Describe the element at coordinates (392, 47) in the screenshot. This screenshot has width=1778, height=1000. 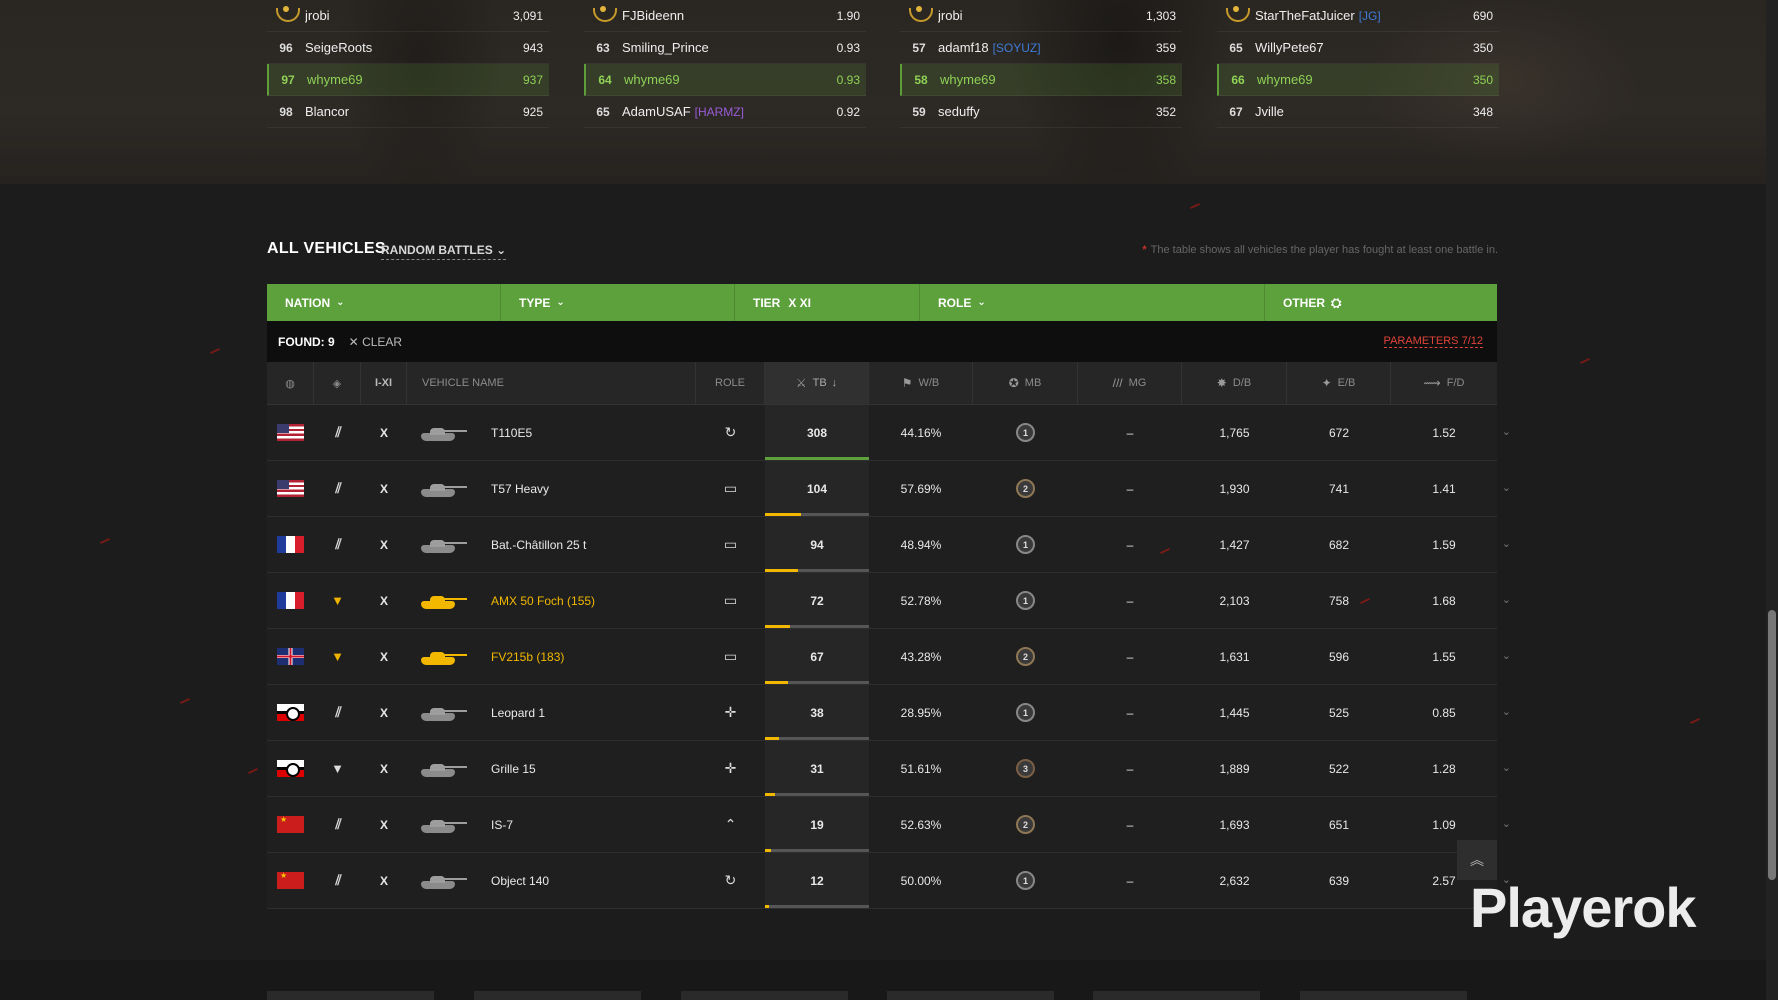
I see `player-name-cell: SeigeRoots` at that location.